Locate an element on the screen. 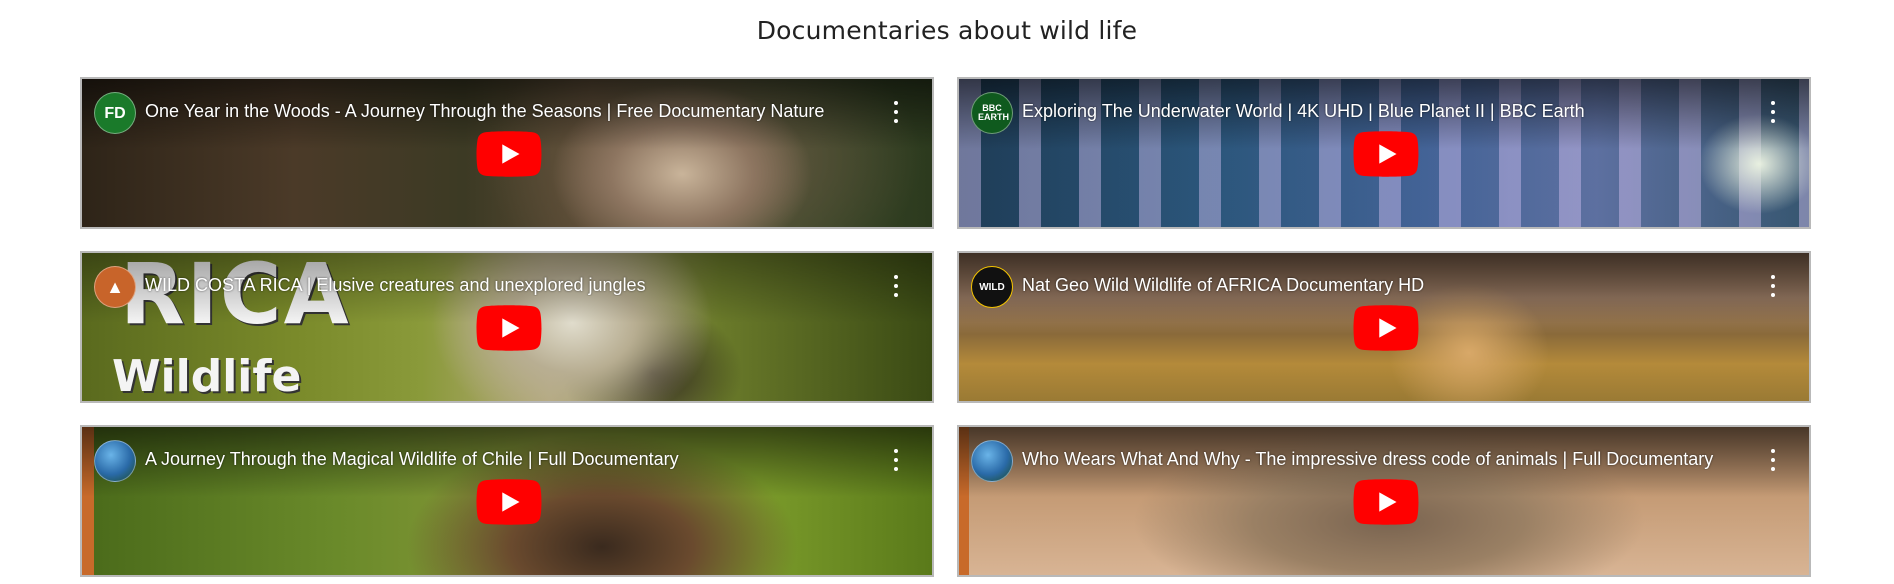 The image size is (1894, 584). channel-avatar: FD is located at coordinates (115, 113).